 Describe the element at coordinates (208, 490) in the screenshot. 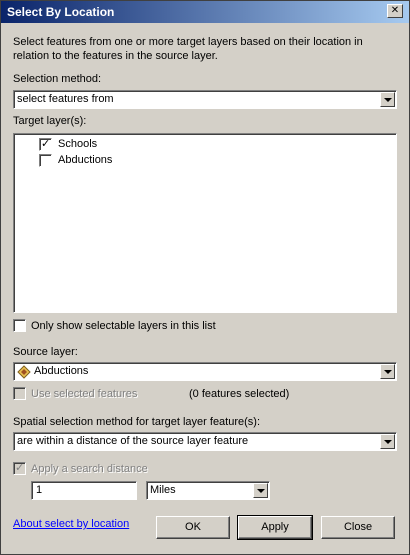

I see `distance-unit-dropdown: Miles` at that location.